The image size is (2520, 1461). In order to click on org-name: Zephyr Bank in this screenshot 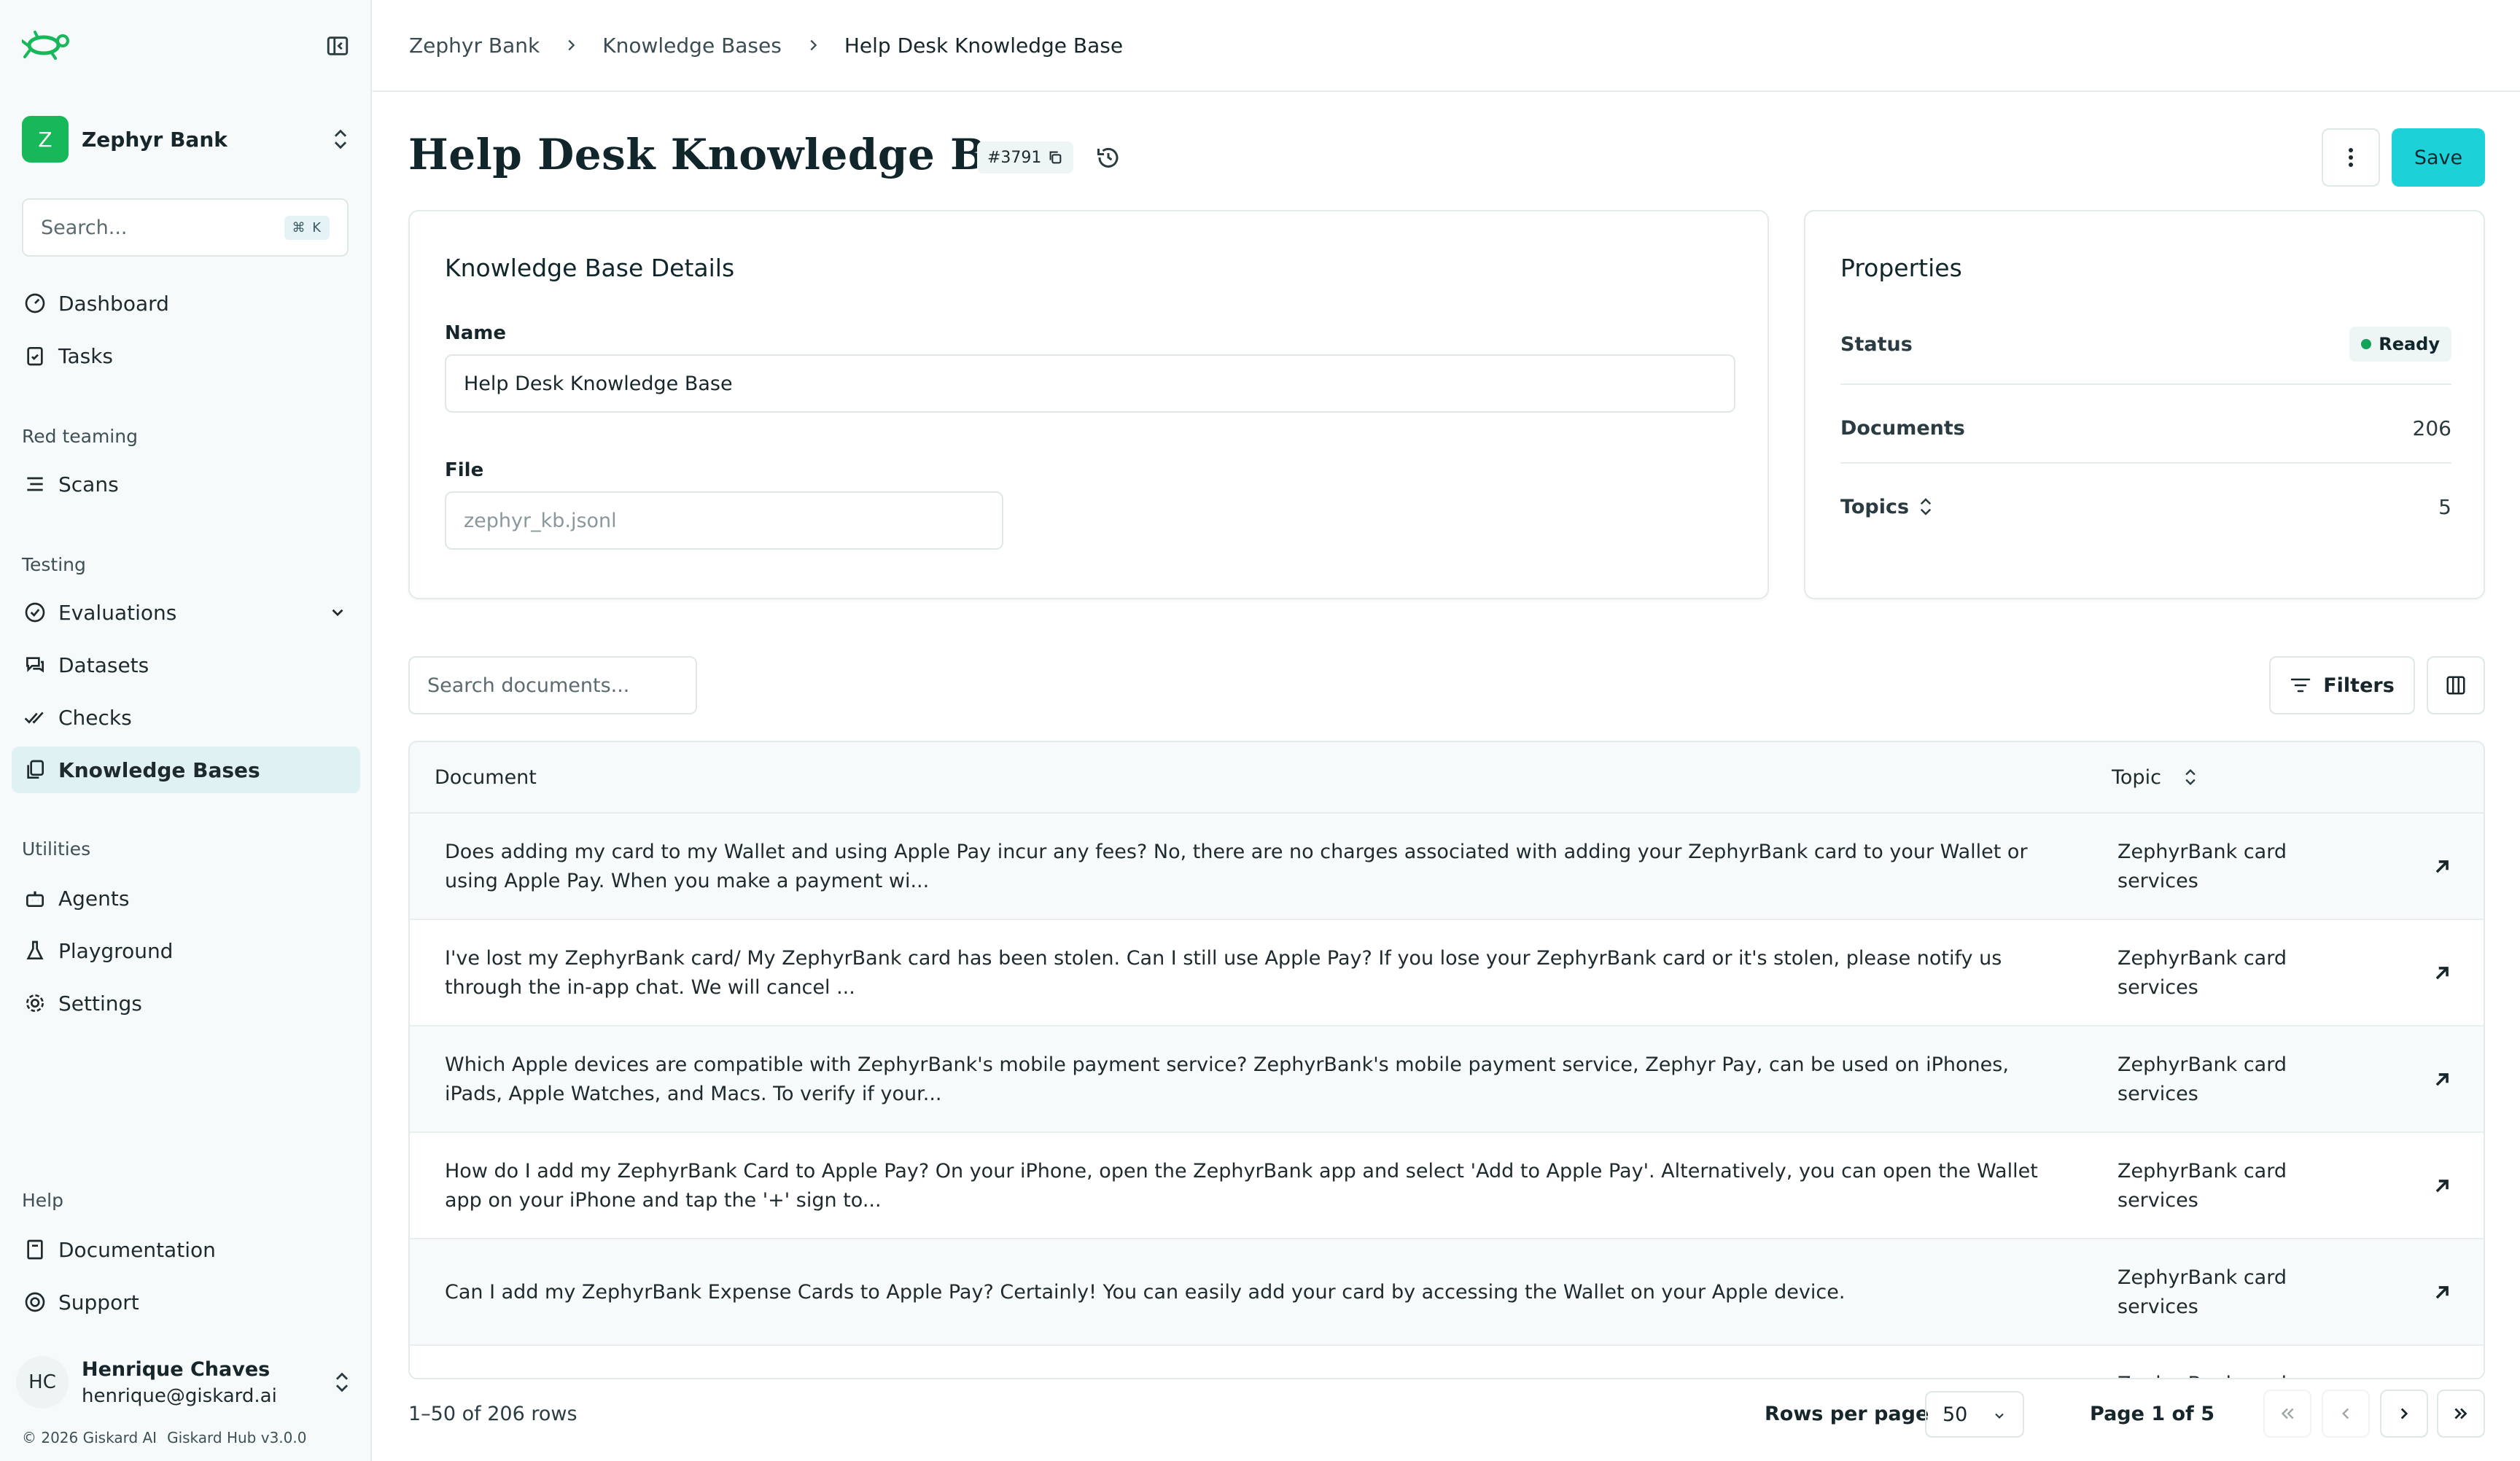, I will do `click(155, 139)`.